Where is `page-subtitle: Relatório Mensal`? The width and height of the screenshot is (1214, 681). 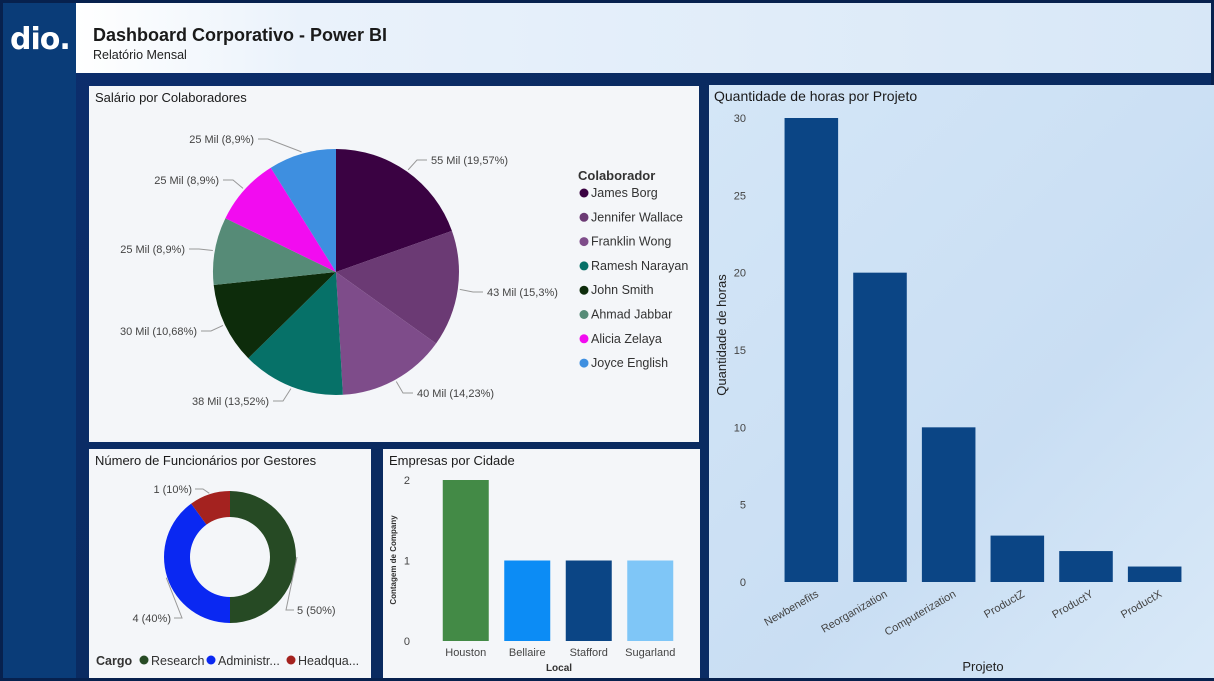
page-subtitle: Relatório Mensal is located at coordinates (140, 55).